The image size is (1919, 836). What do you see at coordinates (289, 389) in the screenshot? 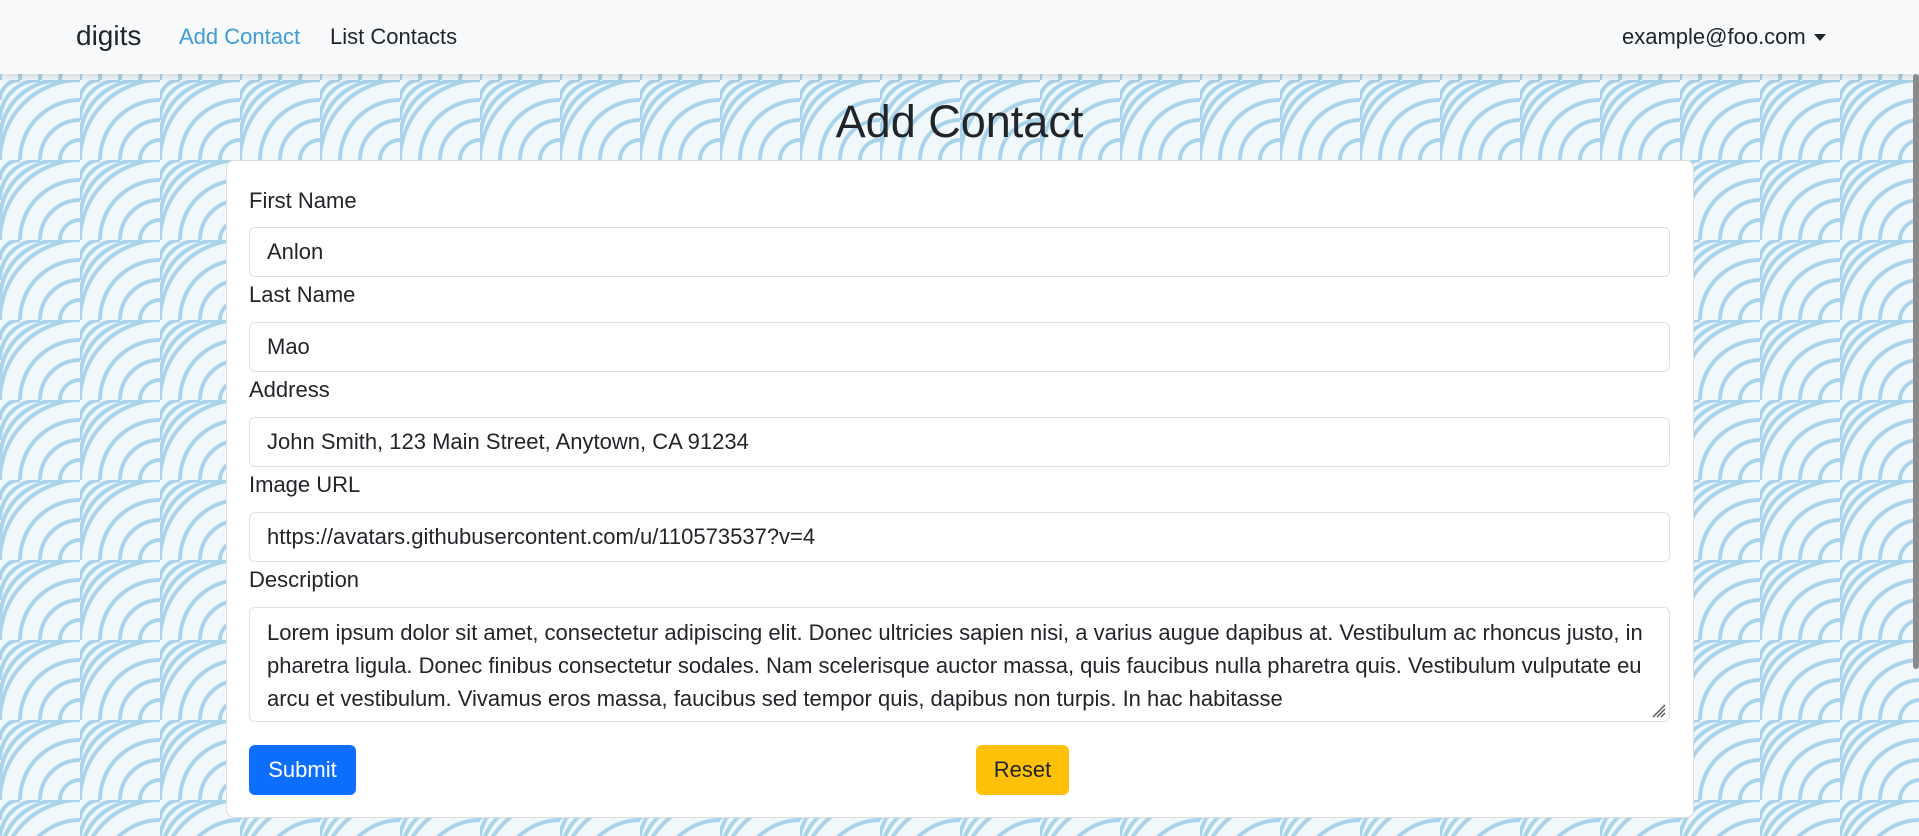
I see `address-label: Address` at bounding box center [289, 389].